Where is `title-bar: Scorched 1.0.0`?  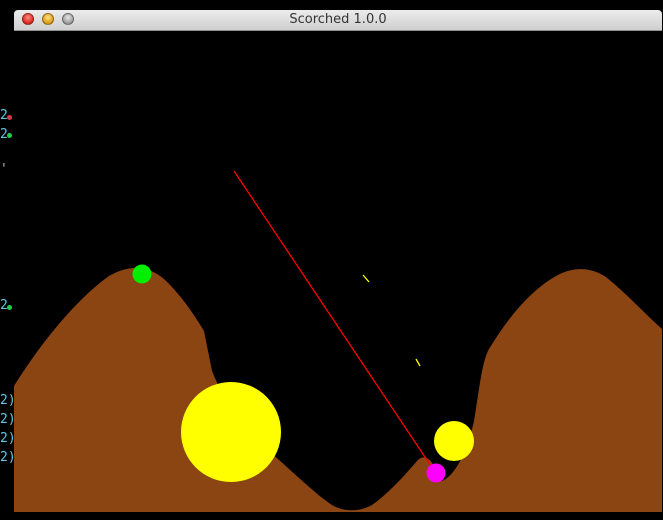 title-bar: Scorched 1.0.0 is located at coordinates (338, 20).